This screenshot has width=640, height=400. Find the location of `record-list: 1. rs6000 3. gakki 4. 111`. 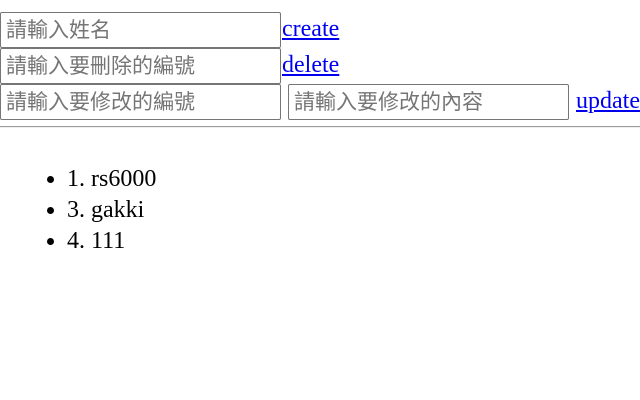

record-list: 1. rs6000 3. gakki 4. 111 is located at coordinates (78, 210).